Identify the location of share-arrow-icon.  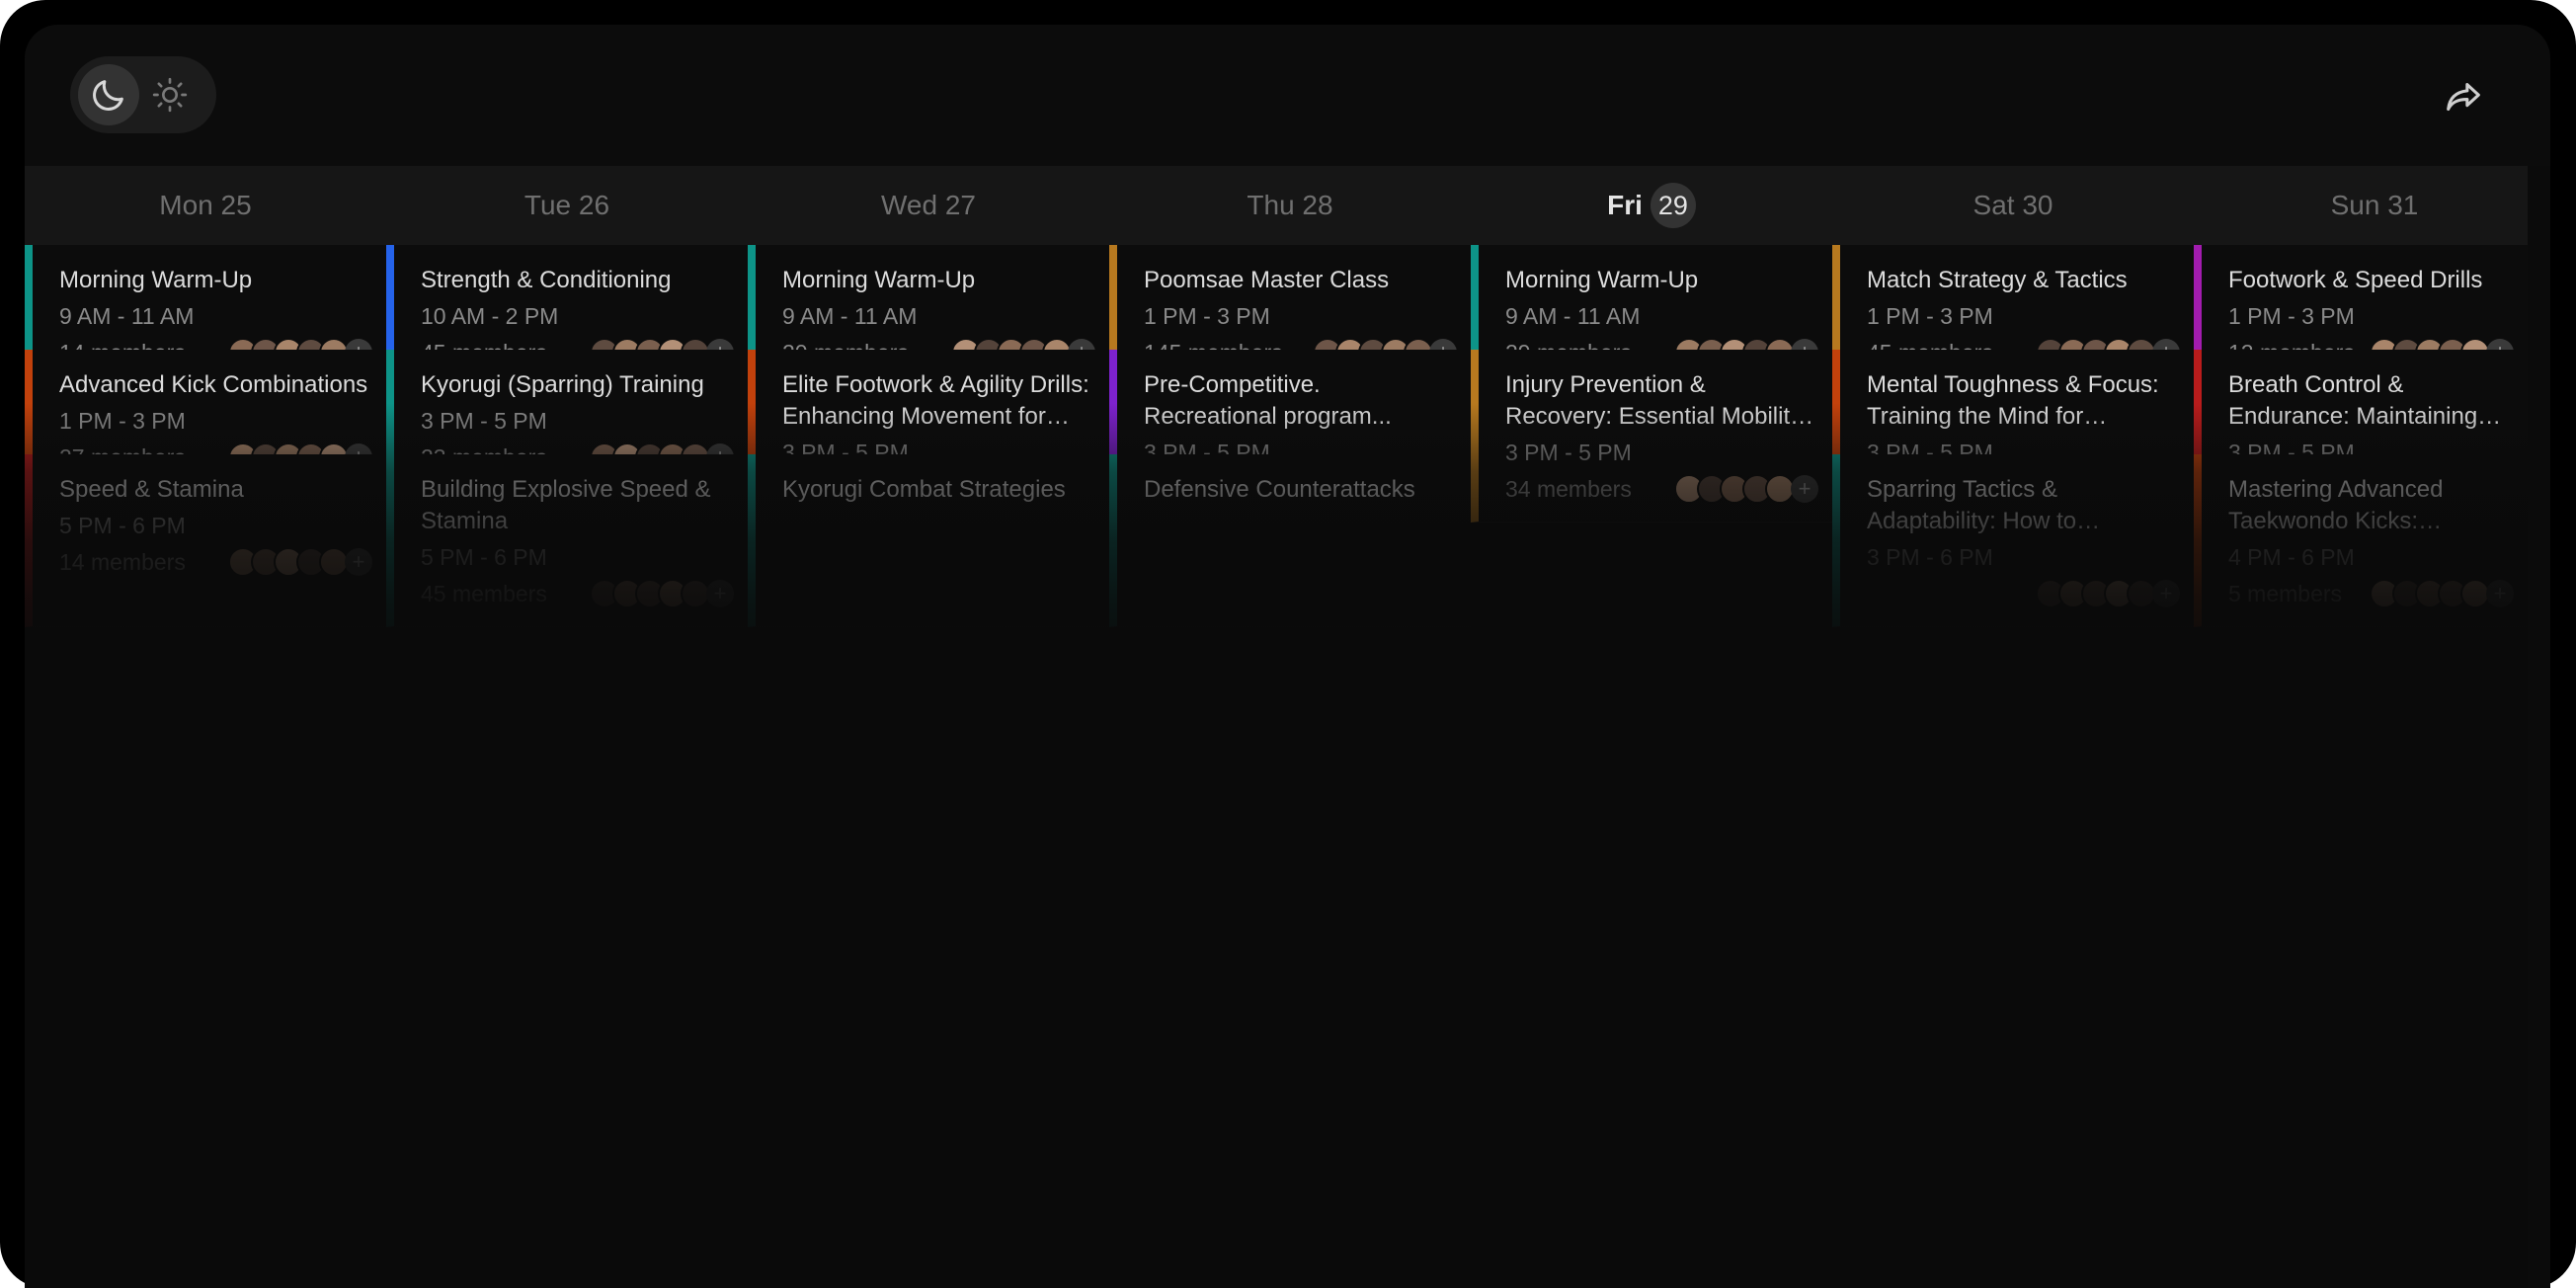
(2463, 97).